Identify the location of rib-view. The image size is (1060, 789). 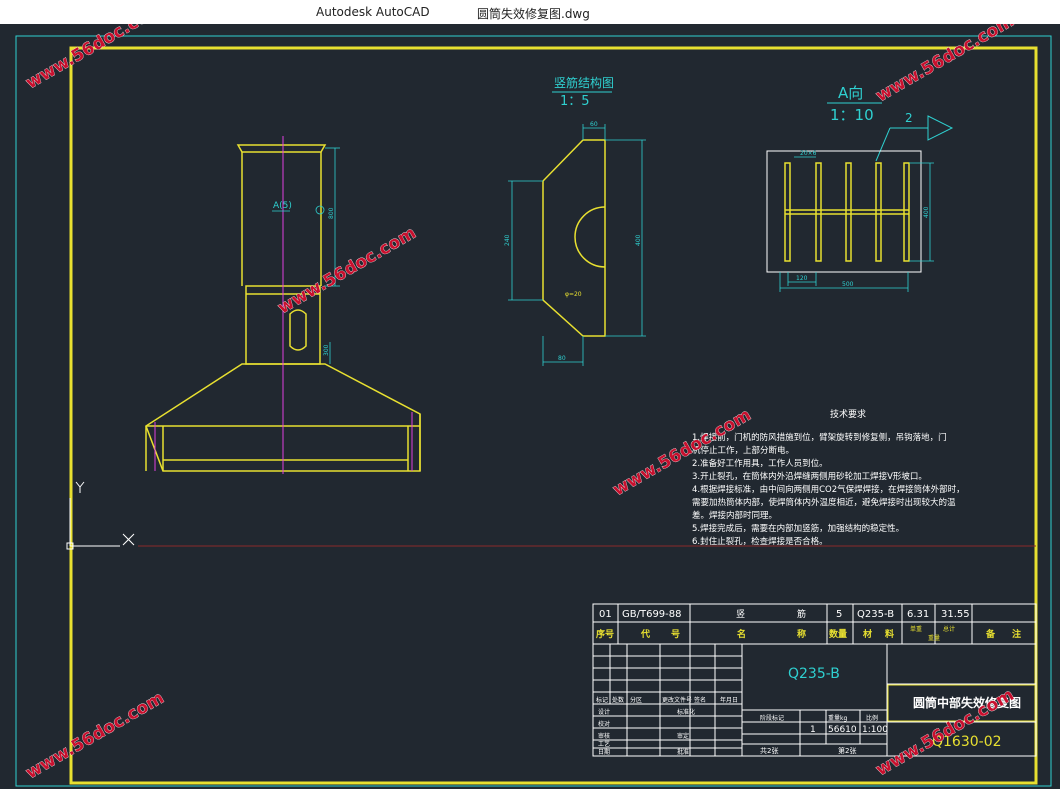
(574, 238).